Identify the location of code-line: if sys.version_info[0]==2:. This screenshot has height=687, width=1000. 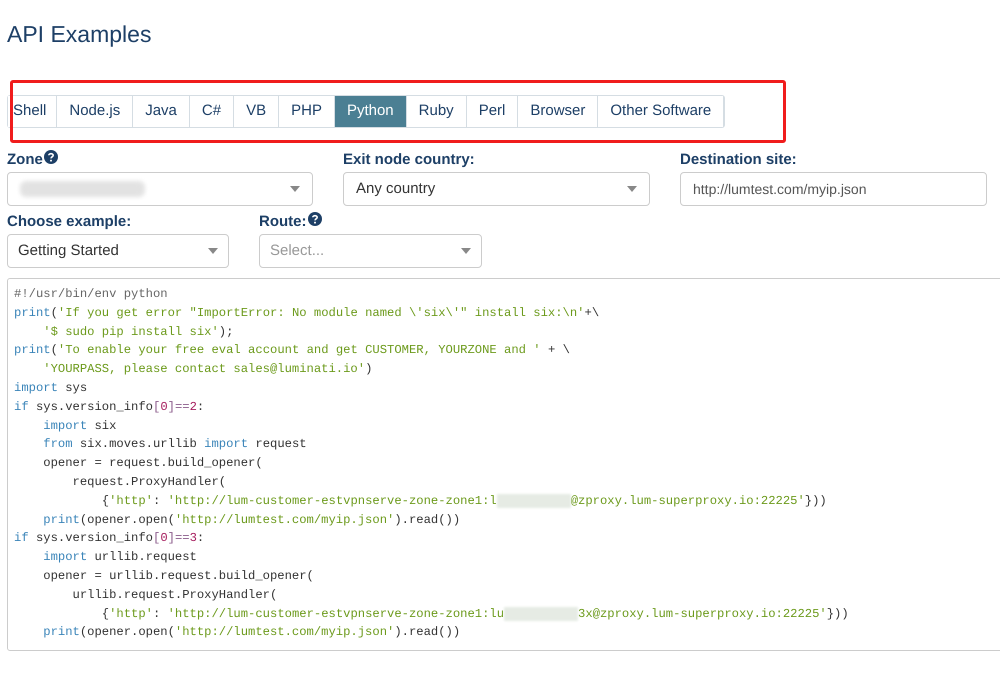
(109, 407).